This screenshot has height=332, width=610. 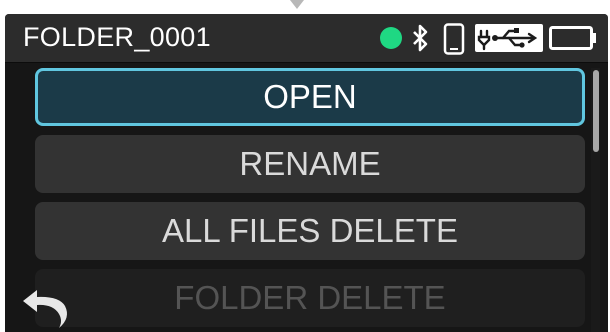 I want to click on bluetooth-icon, so click(x=420, y=38).